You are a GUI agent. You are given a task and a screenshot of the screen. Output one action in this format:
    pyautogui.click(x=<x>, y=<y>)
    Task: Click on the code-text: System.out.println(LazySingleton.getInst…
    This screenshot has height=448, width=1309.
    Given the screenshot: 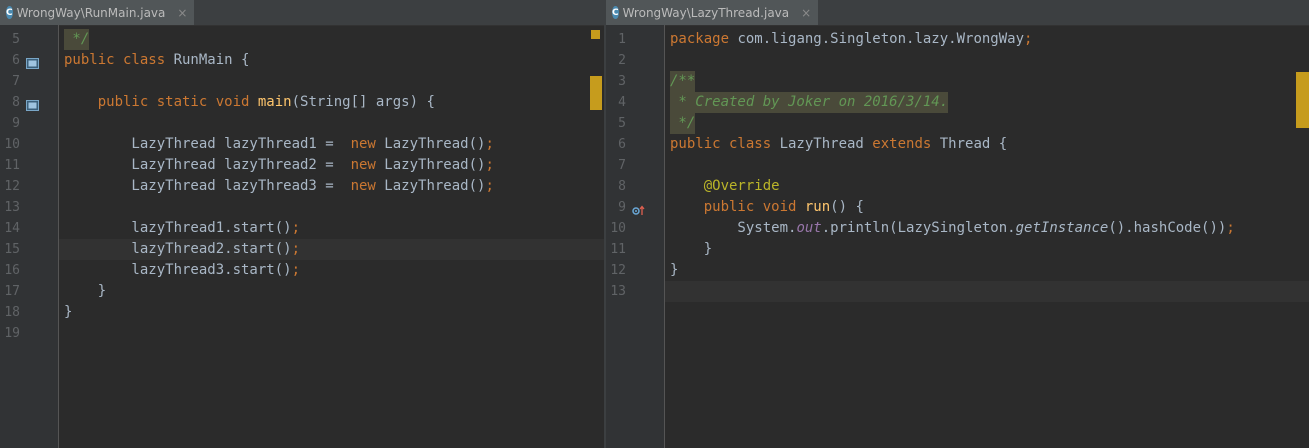 What is the action you would take?
    pyautogui.click(x=952, y=228)
    